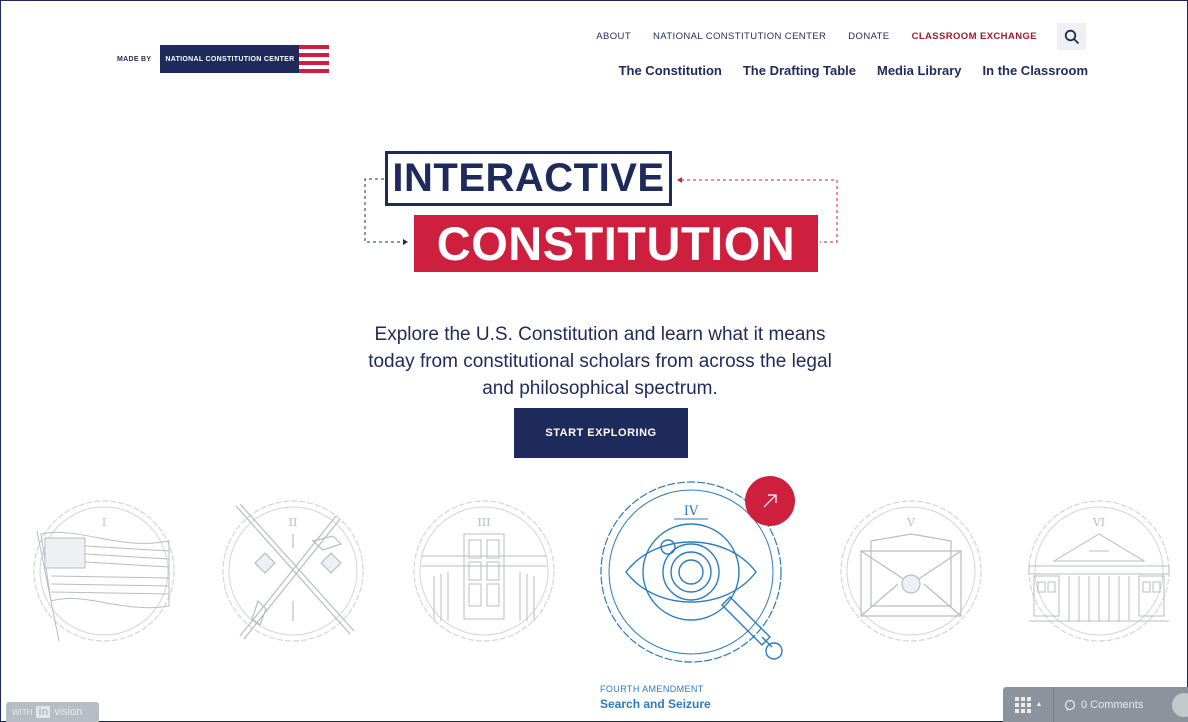 Image resolution: width=1188 pixels, height=722 pixels. I want to click on flag-stripes-icon, so click(314, 59).